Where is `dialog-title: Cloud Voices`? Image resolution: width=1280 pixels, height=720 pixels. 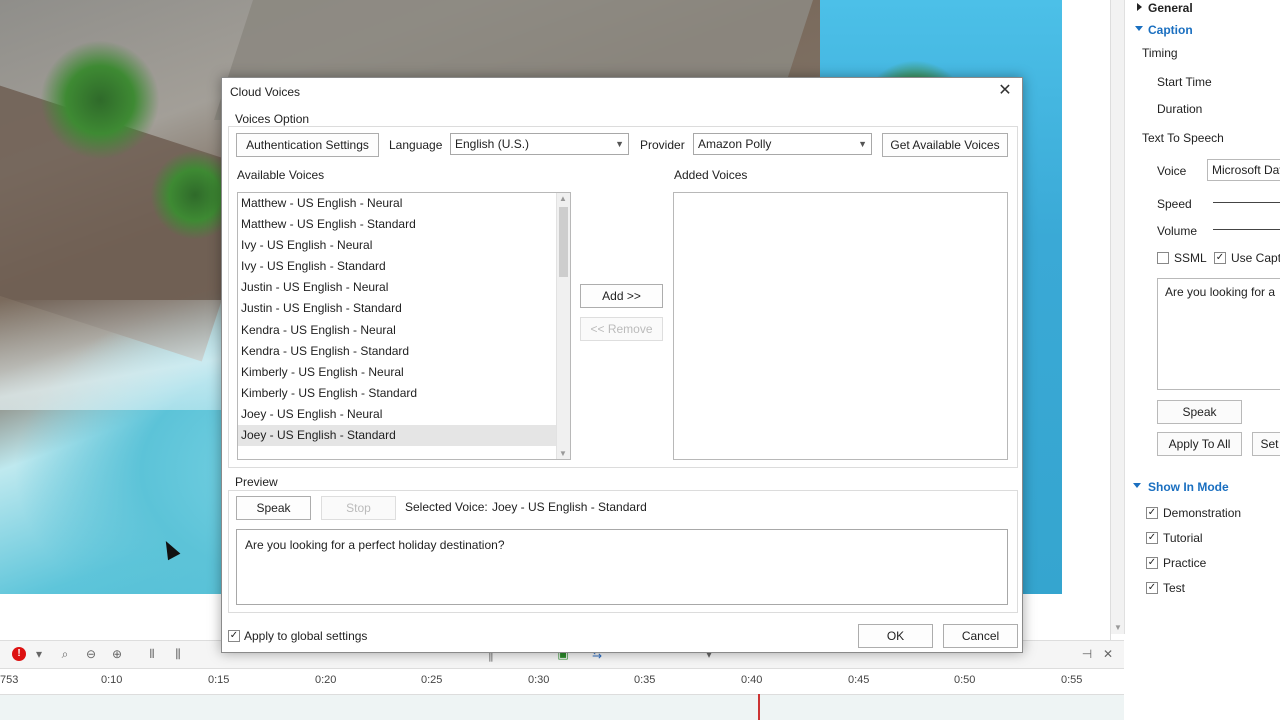 dialog-title: Cloud Voices is located at coordinates (265, 92).